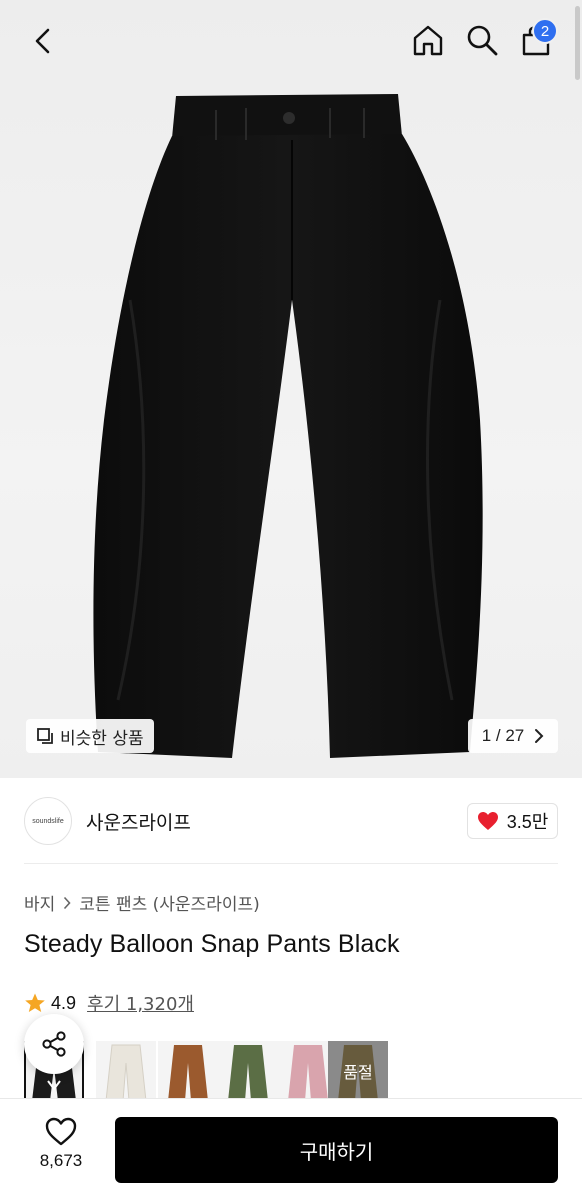 The width and height of the screenshot is (582, 1200). I want to click on soldout-label: 품절, so click(358, 1071).